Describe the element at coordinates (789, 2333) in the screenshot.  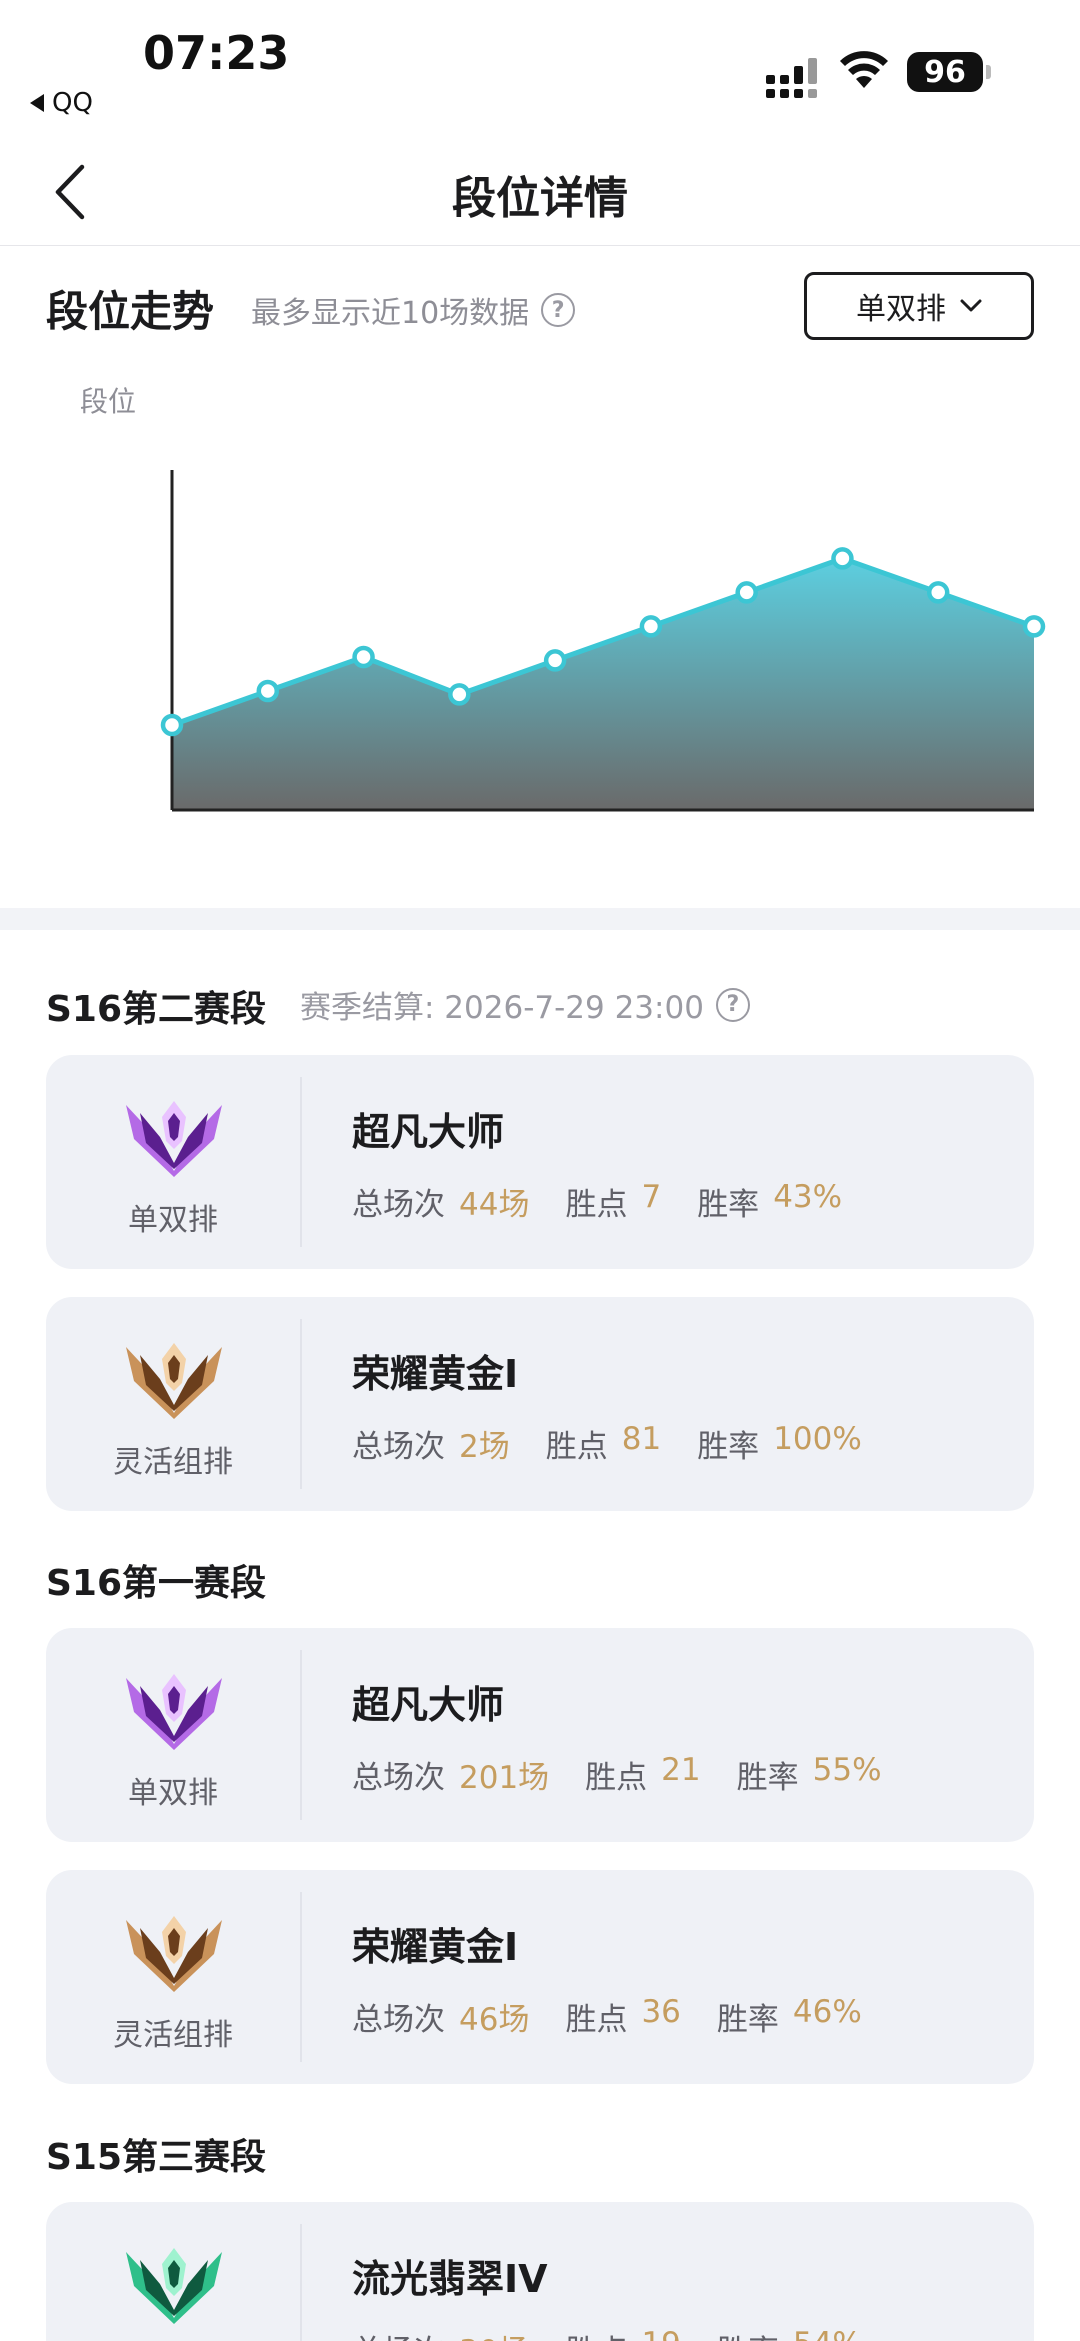
I see `stat-win-rate: 胜率 54%` at that location.